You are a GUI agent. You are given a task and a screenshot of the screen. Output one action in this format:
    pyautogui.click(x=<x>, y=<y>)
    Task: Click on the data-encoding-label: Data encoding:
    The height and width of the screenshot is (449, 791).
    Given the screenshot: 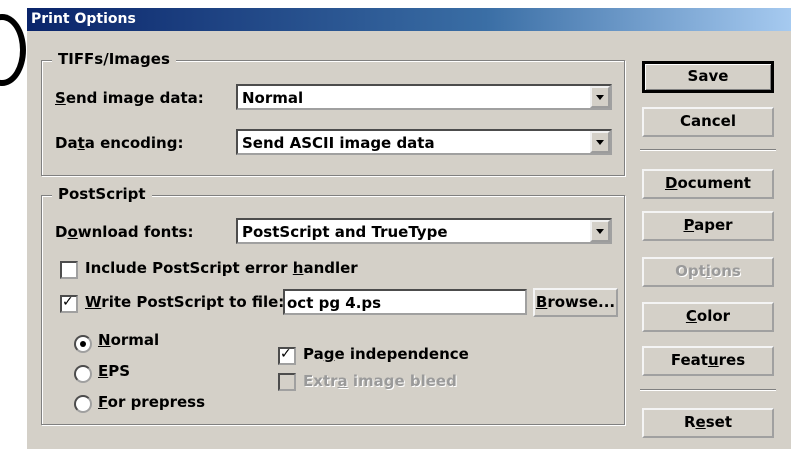 What is the action you would take?
    pyautogui.click(x=119, y=143)
    